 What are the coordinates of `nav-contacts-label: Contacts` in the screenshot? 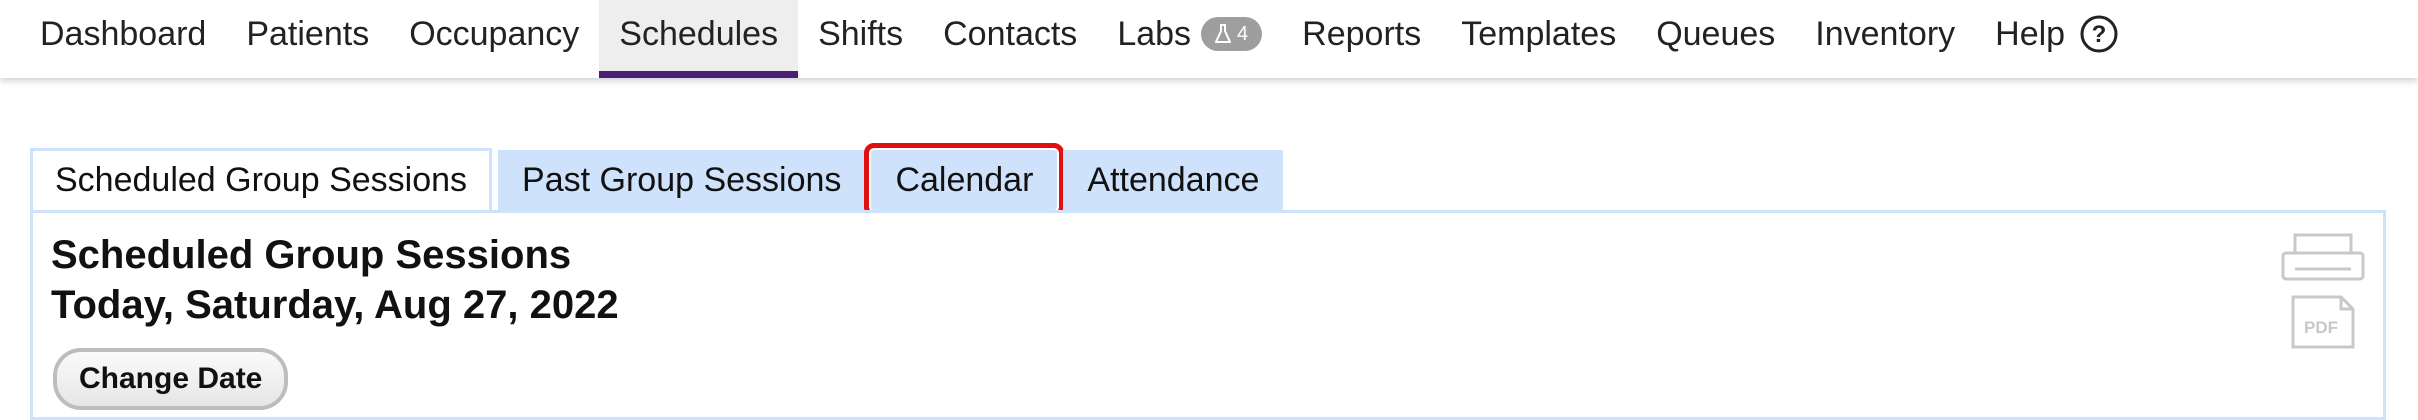 It's located at (1010, 33).